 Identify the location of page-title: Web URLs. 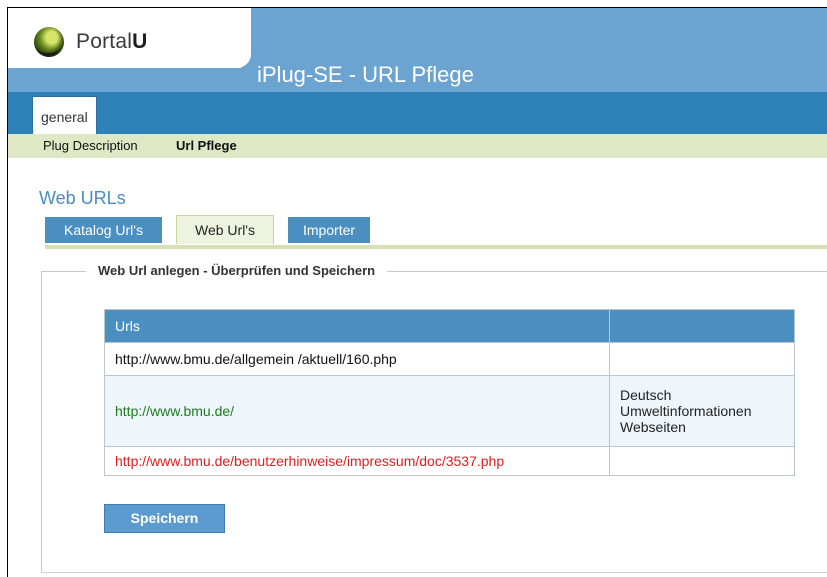
(82, 198).